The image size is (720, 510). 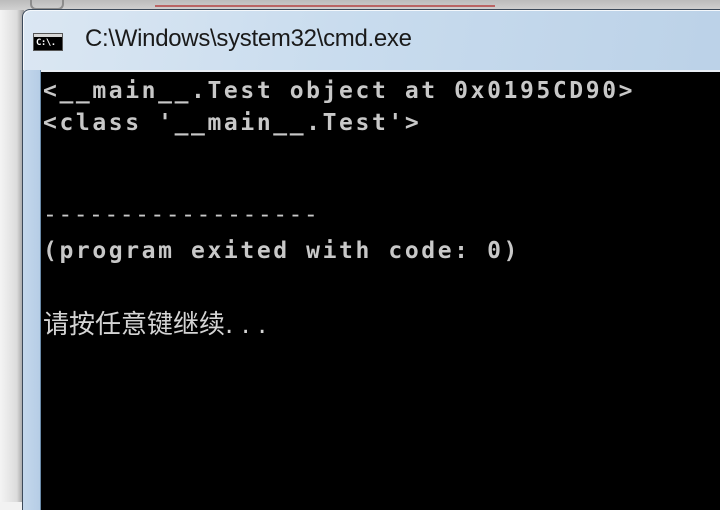 What do you see at coordinates (32, 290) in the screenshot?
I see `window-frame-left` at bounding box center [32, 290].